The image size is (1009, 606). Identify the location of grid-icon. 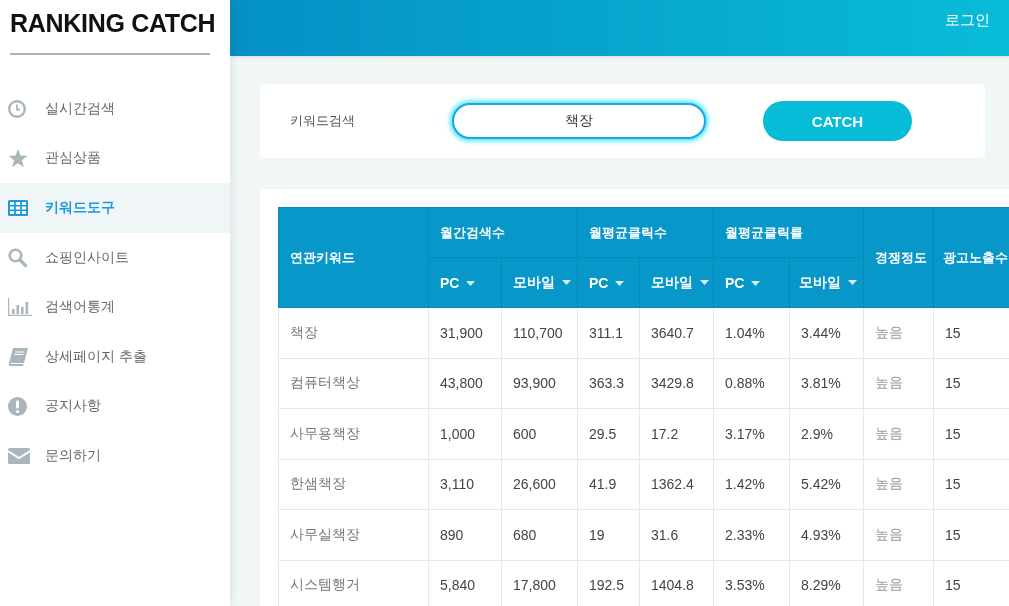
(18, 208).